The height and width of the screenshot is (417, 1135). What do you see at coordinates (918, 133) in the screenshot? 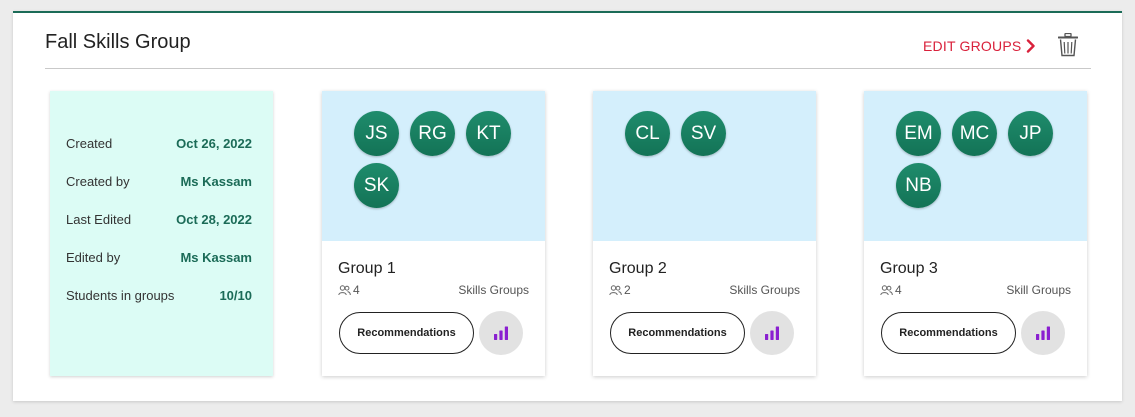
I see `avatar: EM` at bounding box center [918, 133].